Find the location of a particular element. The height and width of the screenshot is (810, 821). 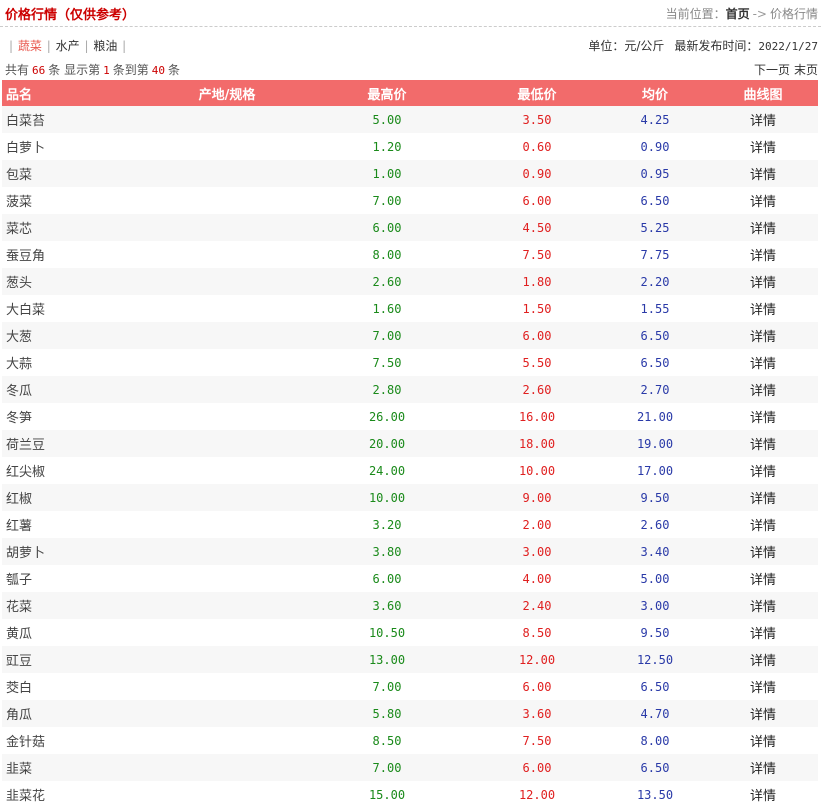

product-name: 大蒜 is located at coordinates (19, 364).